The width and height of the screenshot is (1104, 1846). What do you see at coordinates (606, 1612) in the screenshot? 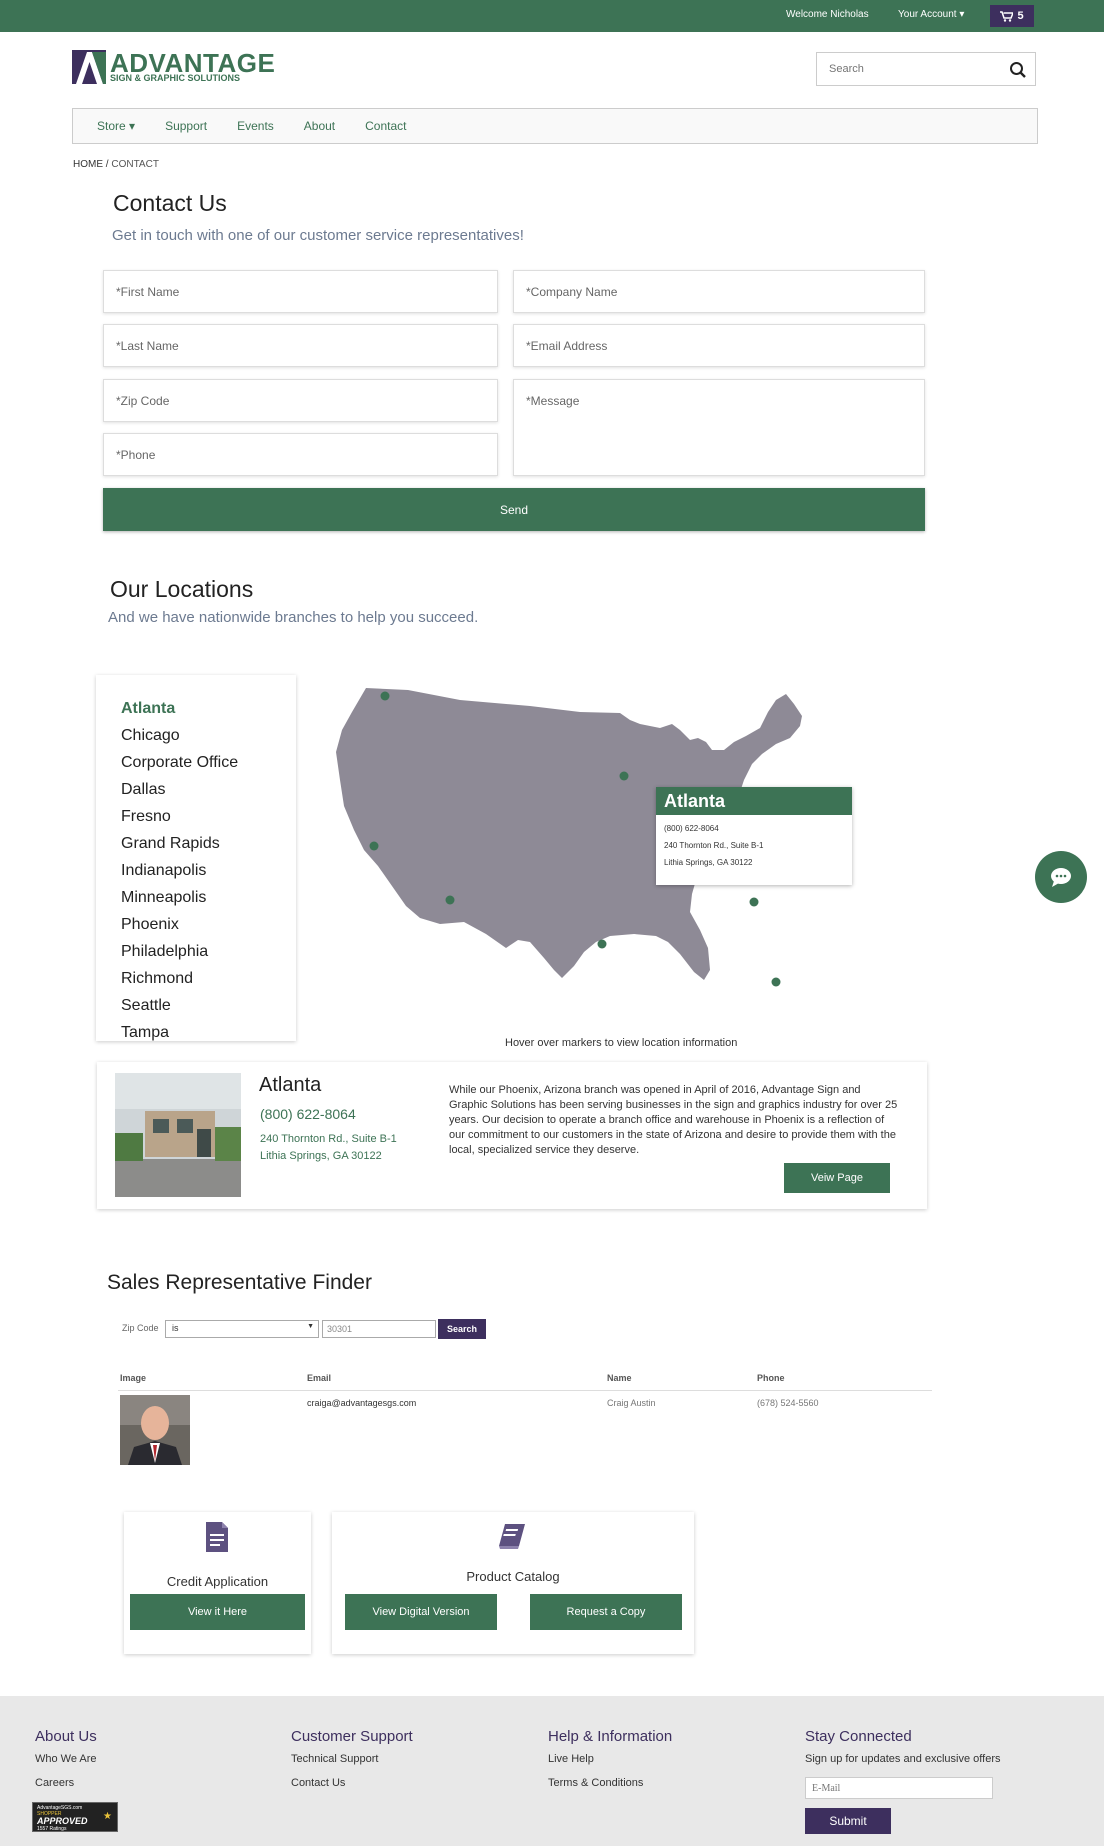
I see `request-copy-button: Request a Copy` at bounding box center [606, 1612].